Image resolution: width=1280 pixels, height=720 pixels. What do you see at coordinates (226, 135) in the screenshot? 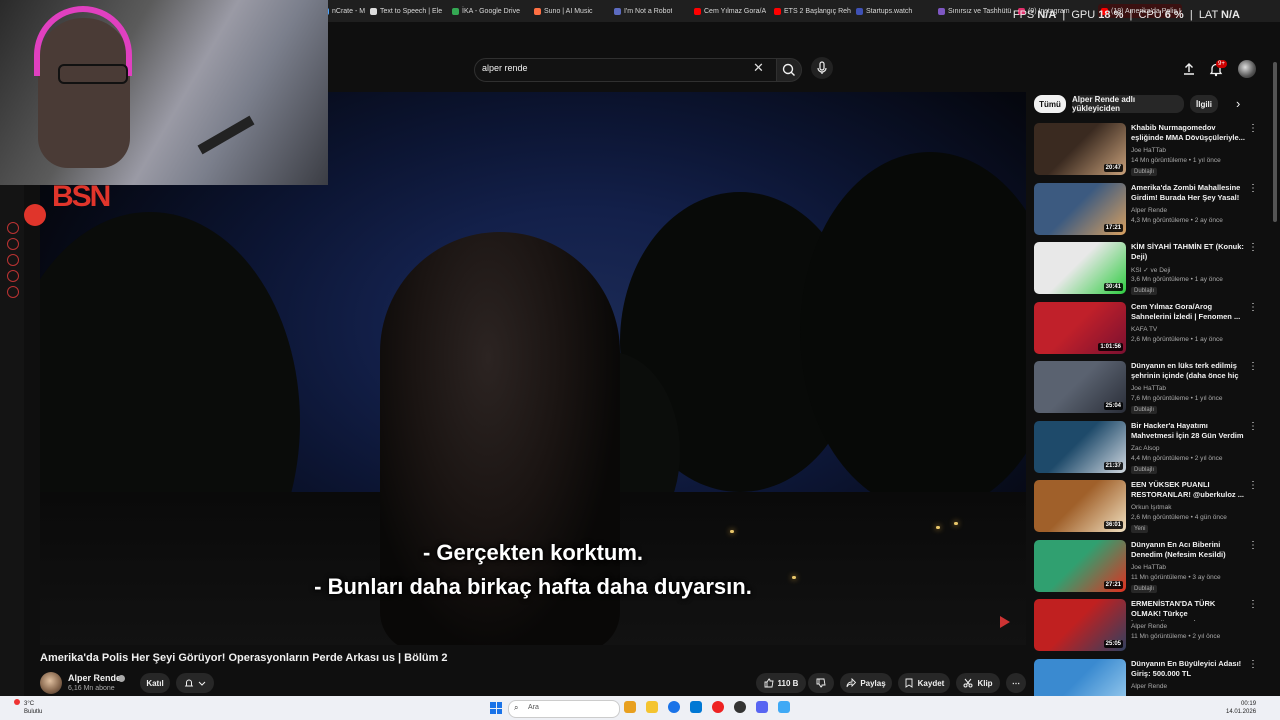
I see `microphone-arm` at bounding box center [226, 135].